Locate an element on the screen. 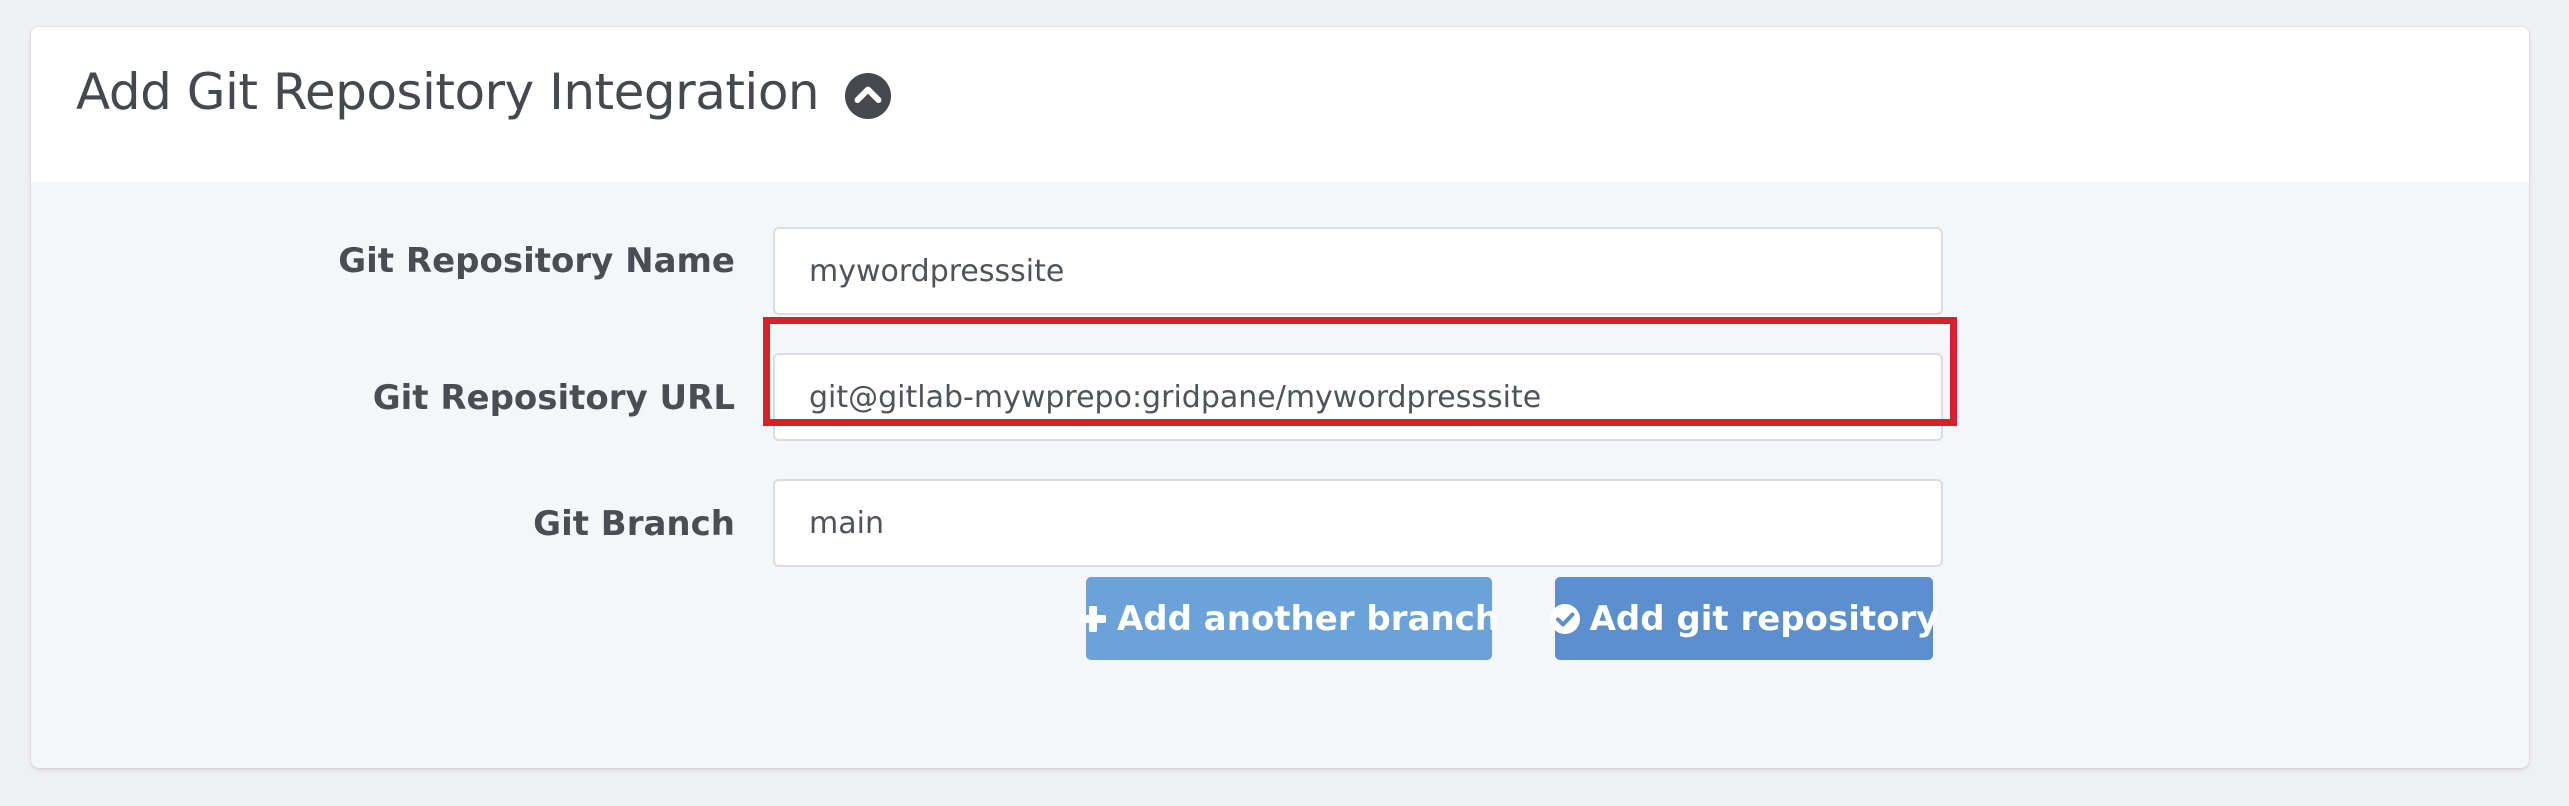  add-branch-button: Add another branch is located at coordinates (1289, 618).